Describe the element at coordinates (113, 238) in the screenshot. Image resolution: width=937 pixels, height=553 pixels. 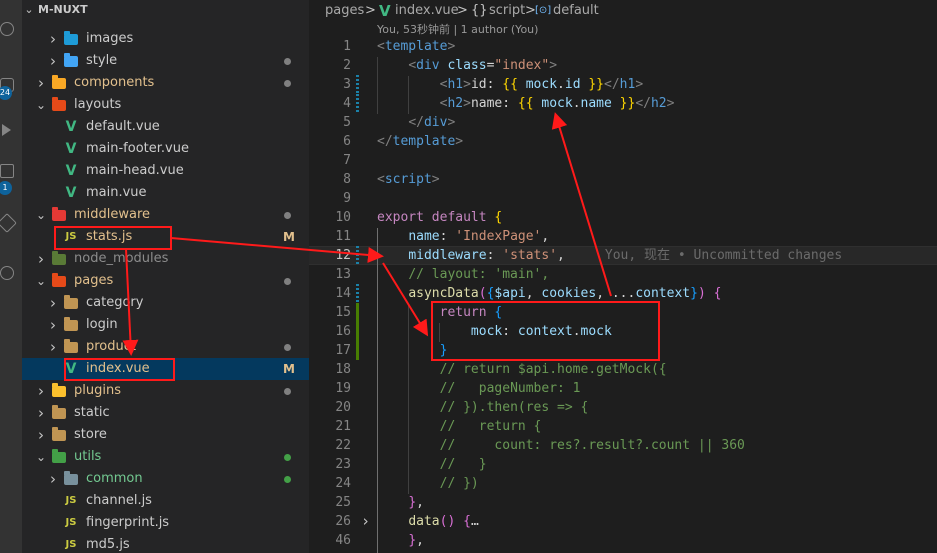
I see `highlight-stats-js` at that location.